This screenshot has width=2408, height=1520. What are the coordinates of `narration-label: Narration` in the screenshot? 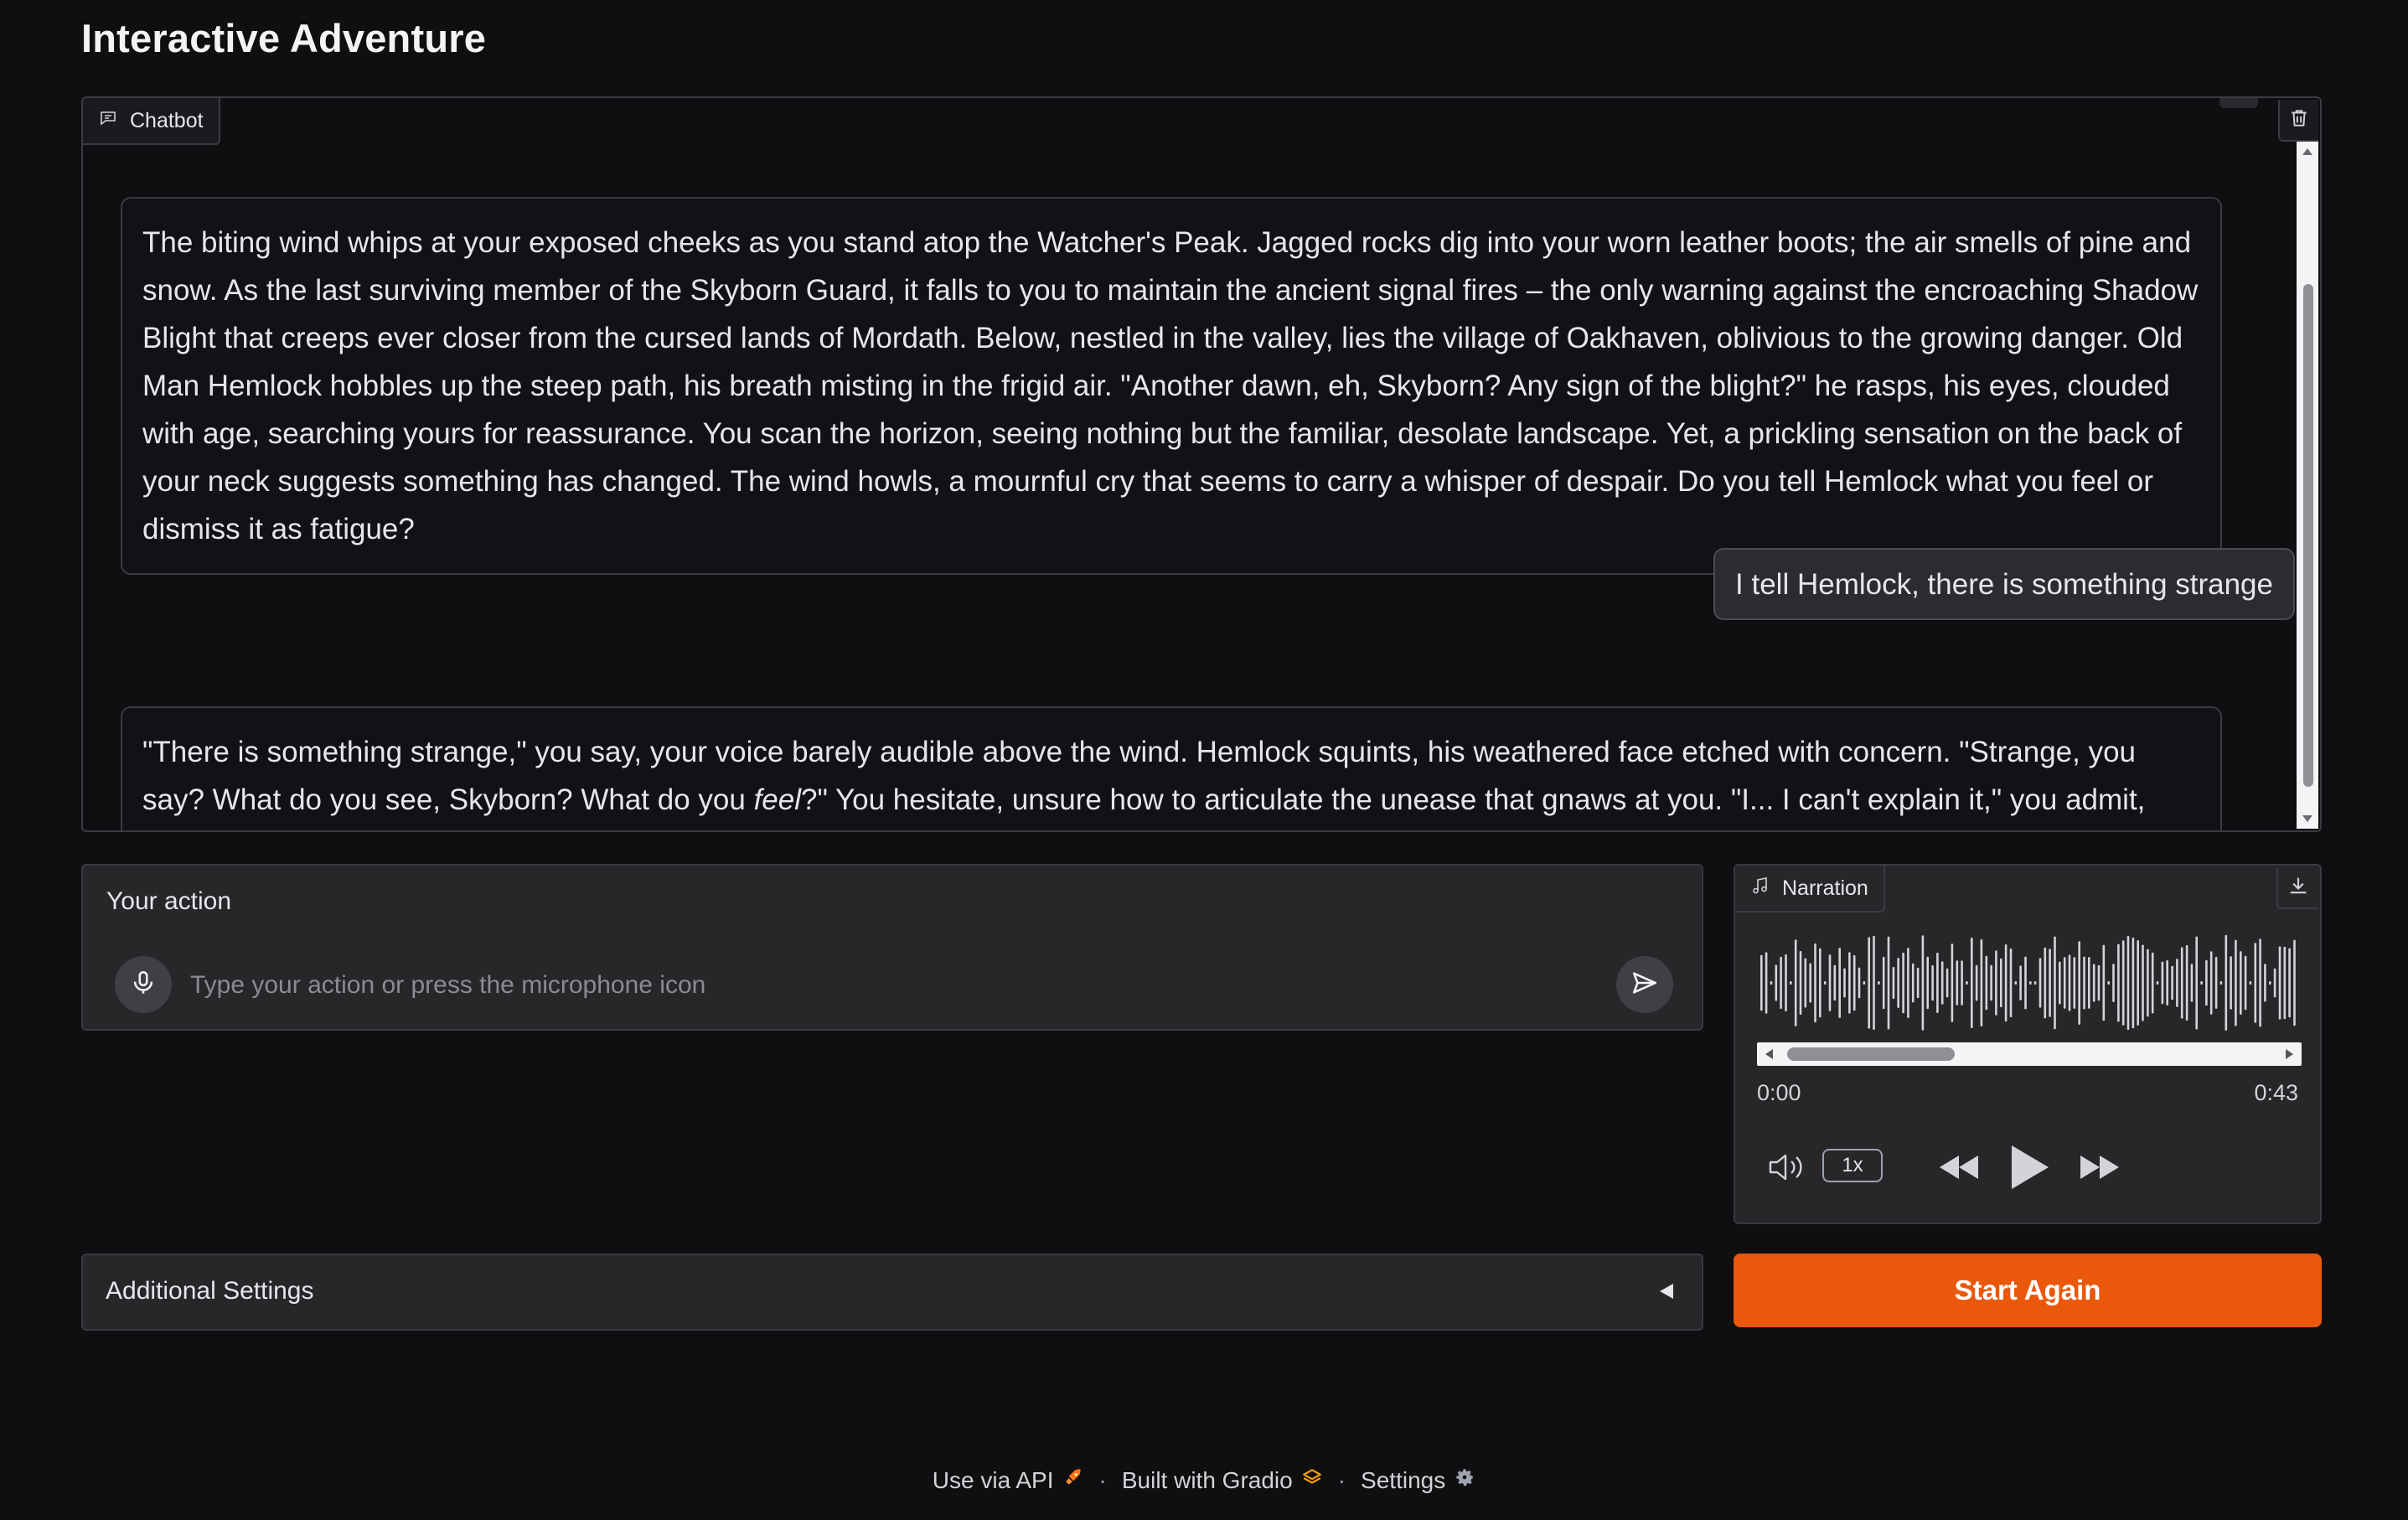 It's located at (1825, 888).